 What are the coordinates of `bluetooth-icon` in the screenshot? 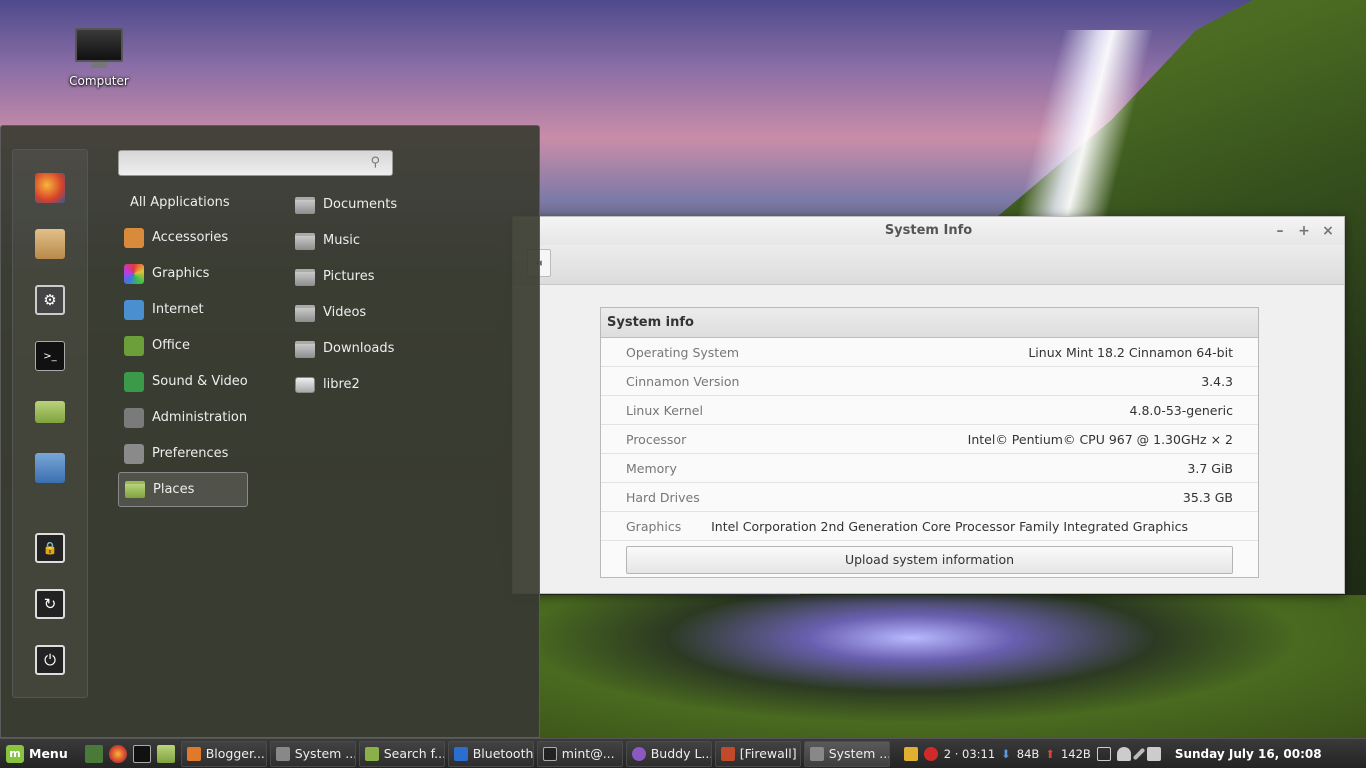 It's located at (460, 753).